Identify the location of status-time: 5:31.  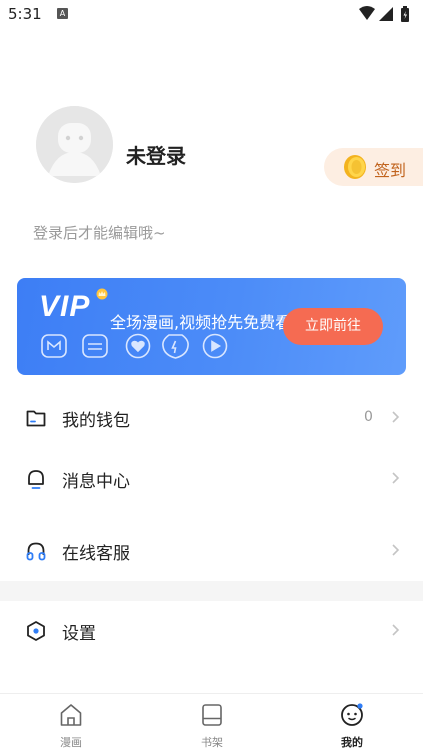
(25, 14).